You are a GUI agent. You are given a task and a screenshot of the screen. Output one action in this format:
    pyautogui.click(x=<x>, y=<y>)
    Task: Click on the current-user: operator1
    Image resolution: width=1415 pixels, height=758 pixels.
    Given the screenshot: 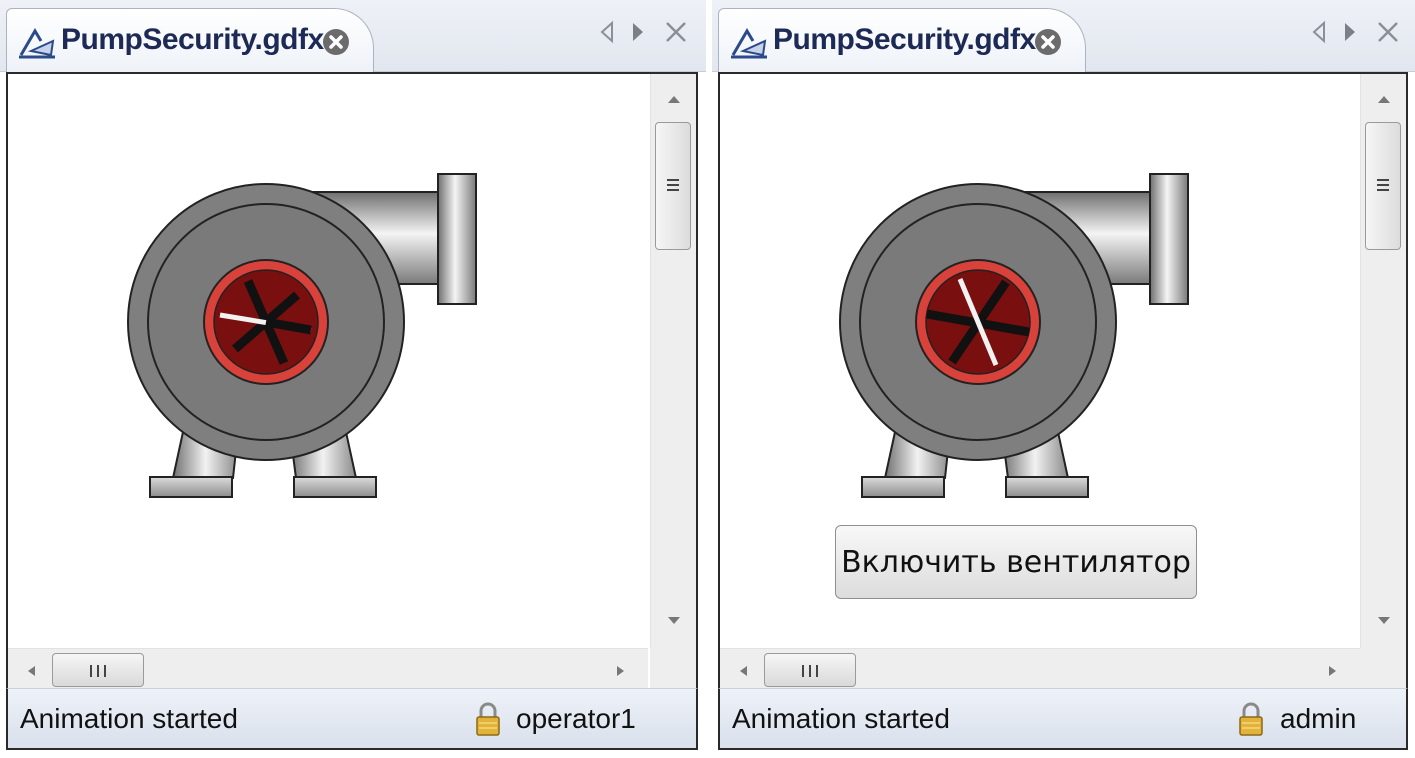 What is the action you would take?
    pyautogui.click(x=576, y=718)
    